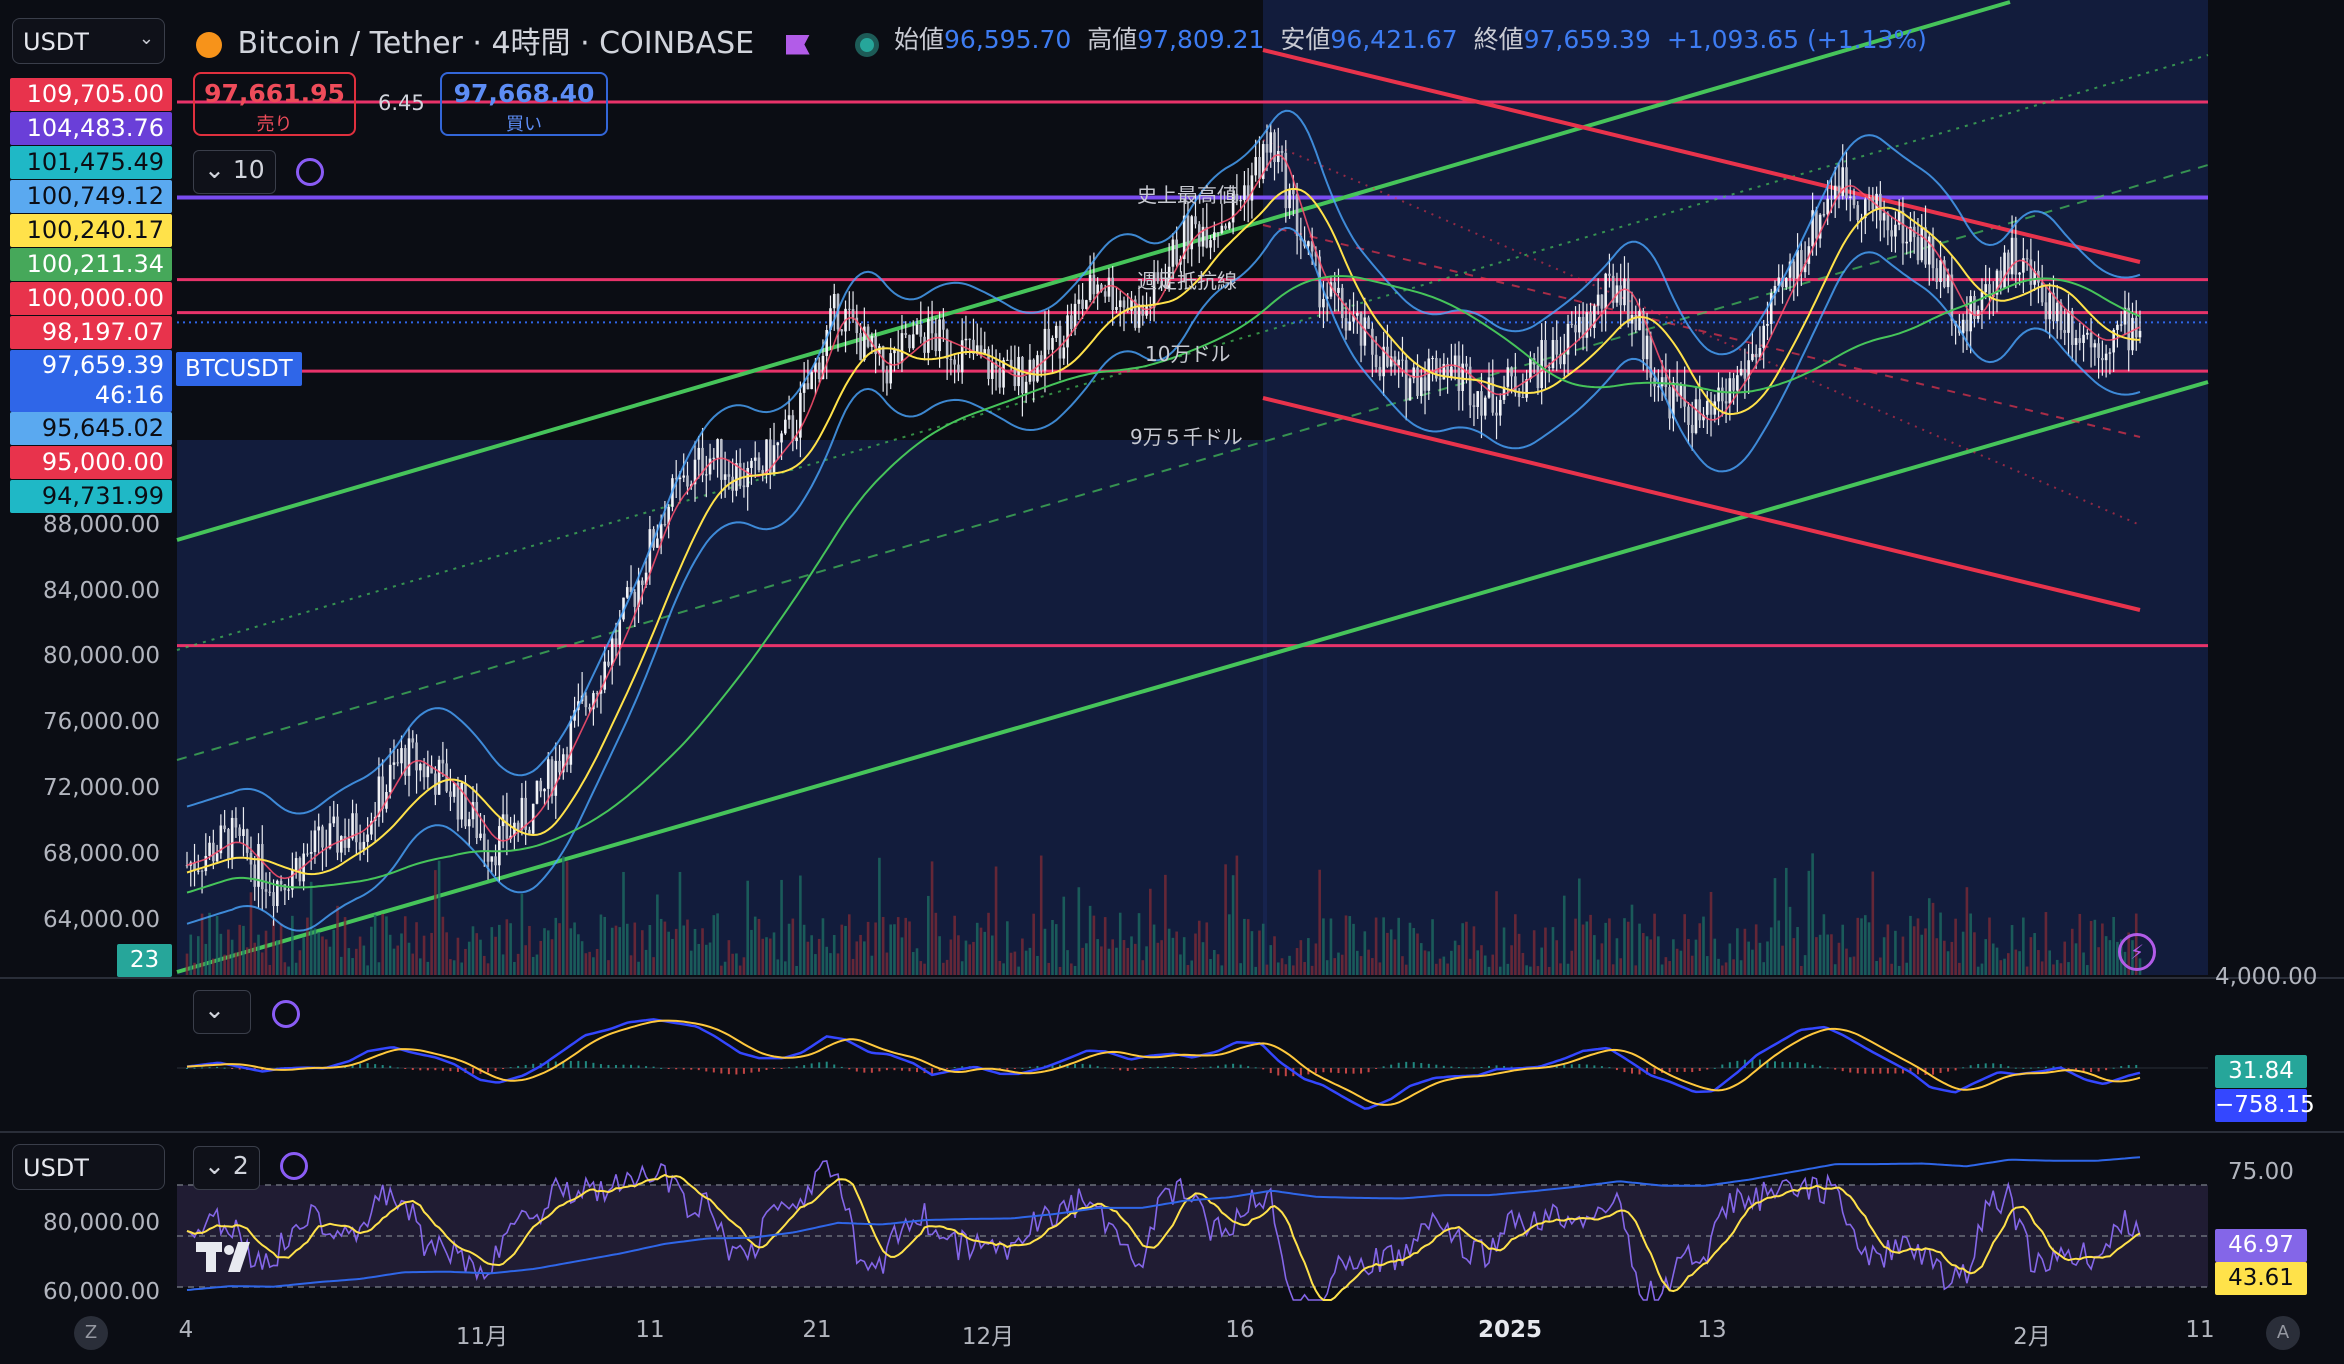  Describe the element at coordinates (222, 1012) in the screenshot. I see `macd-collapse-button: ⌄` at that location.